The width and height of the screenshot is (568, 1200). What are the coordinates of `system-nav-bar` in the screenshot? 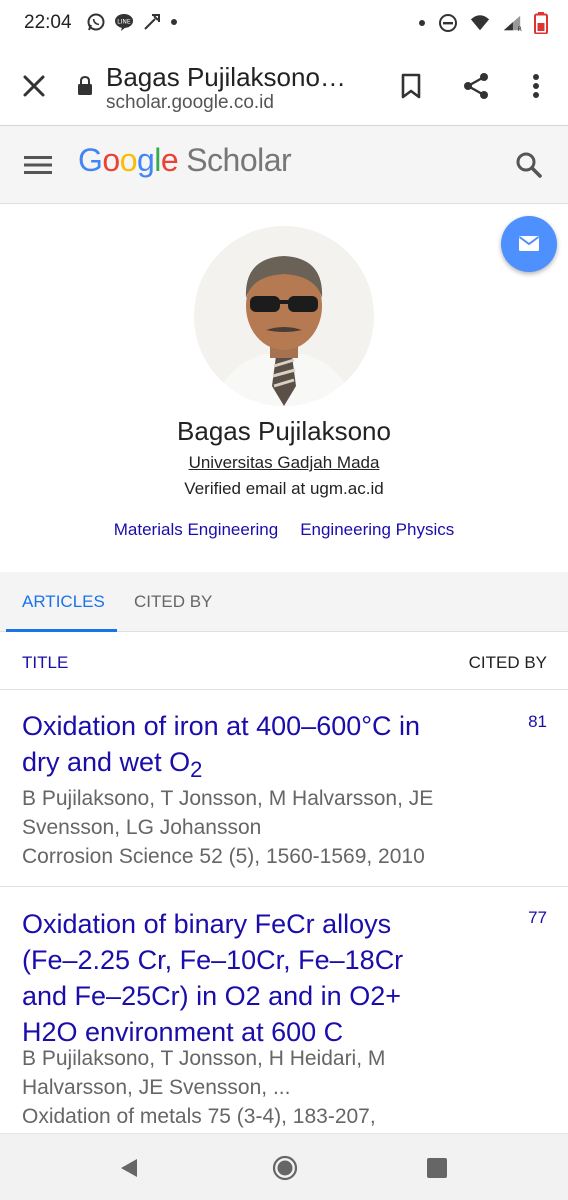 It's located at (284, 1166).